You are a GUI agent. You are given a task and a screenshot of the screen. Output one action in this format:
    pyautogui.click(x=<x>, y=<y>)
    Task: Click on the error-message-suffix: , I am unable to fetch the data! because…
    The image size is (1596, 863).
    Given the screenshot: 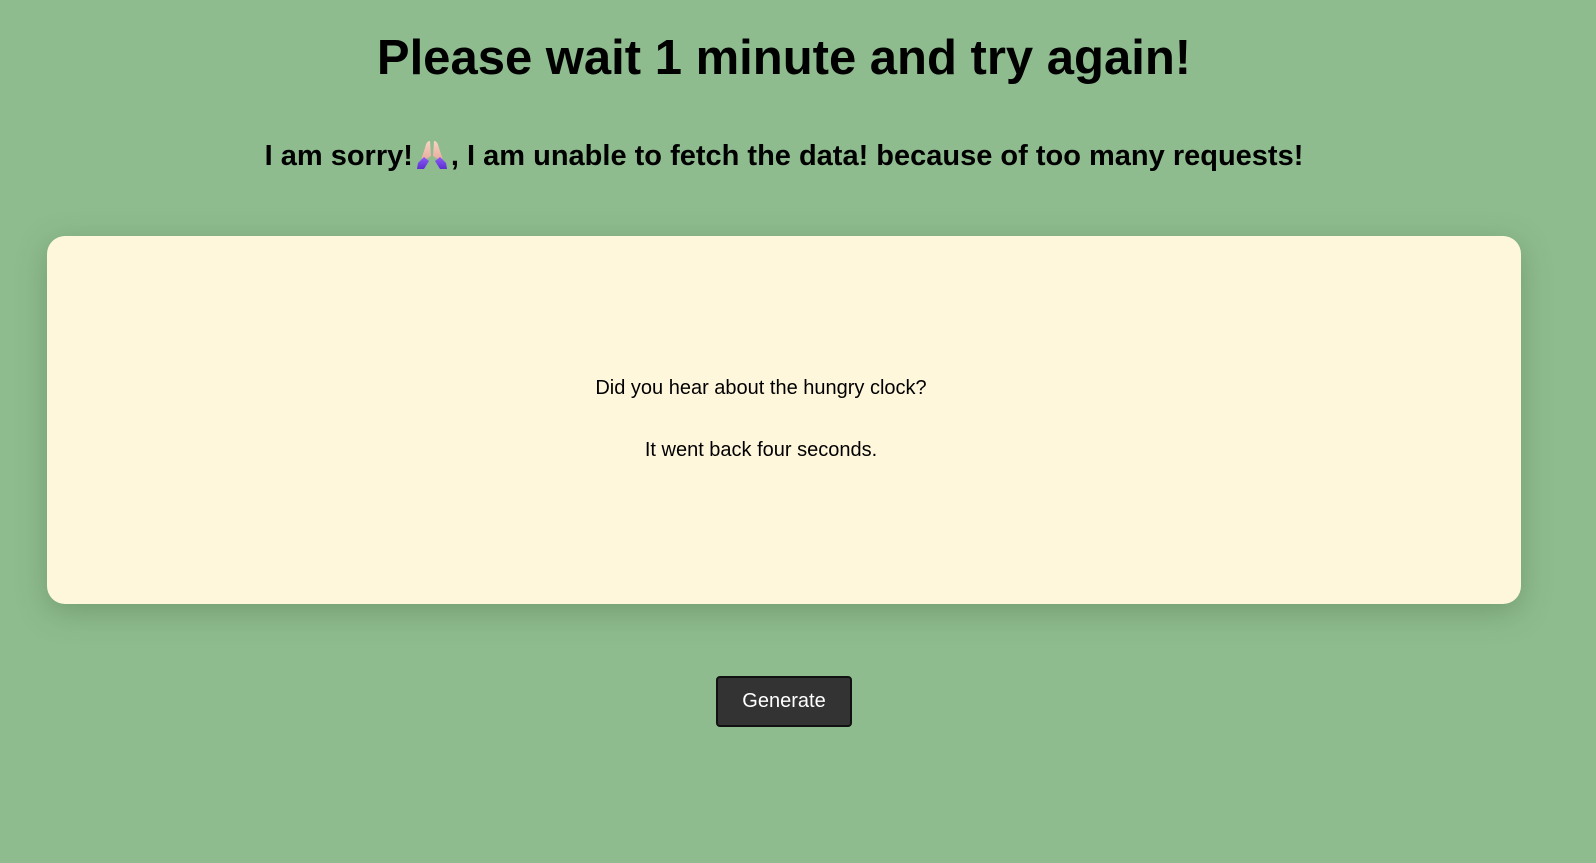 What is the action you would take?
    pyautogui.click(x=877, y=156)
    